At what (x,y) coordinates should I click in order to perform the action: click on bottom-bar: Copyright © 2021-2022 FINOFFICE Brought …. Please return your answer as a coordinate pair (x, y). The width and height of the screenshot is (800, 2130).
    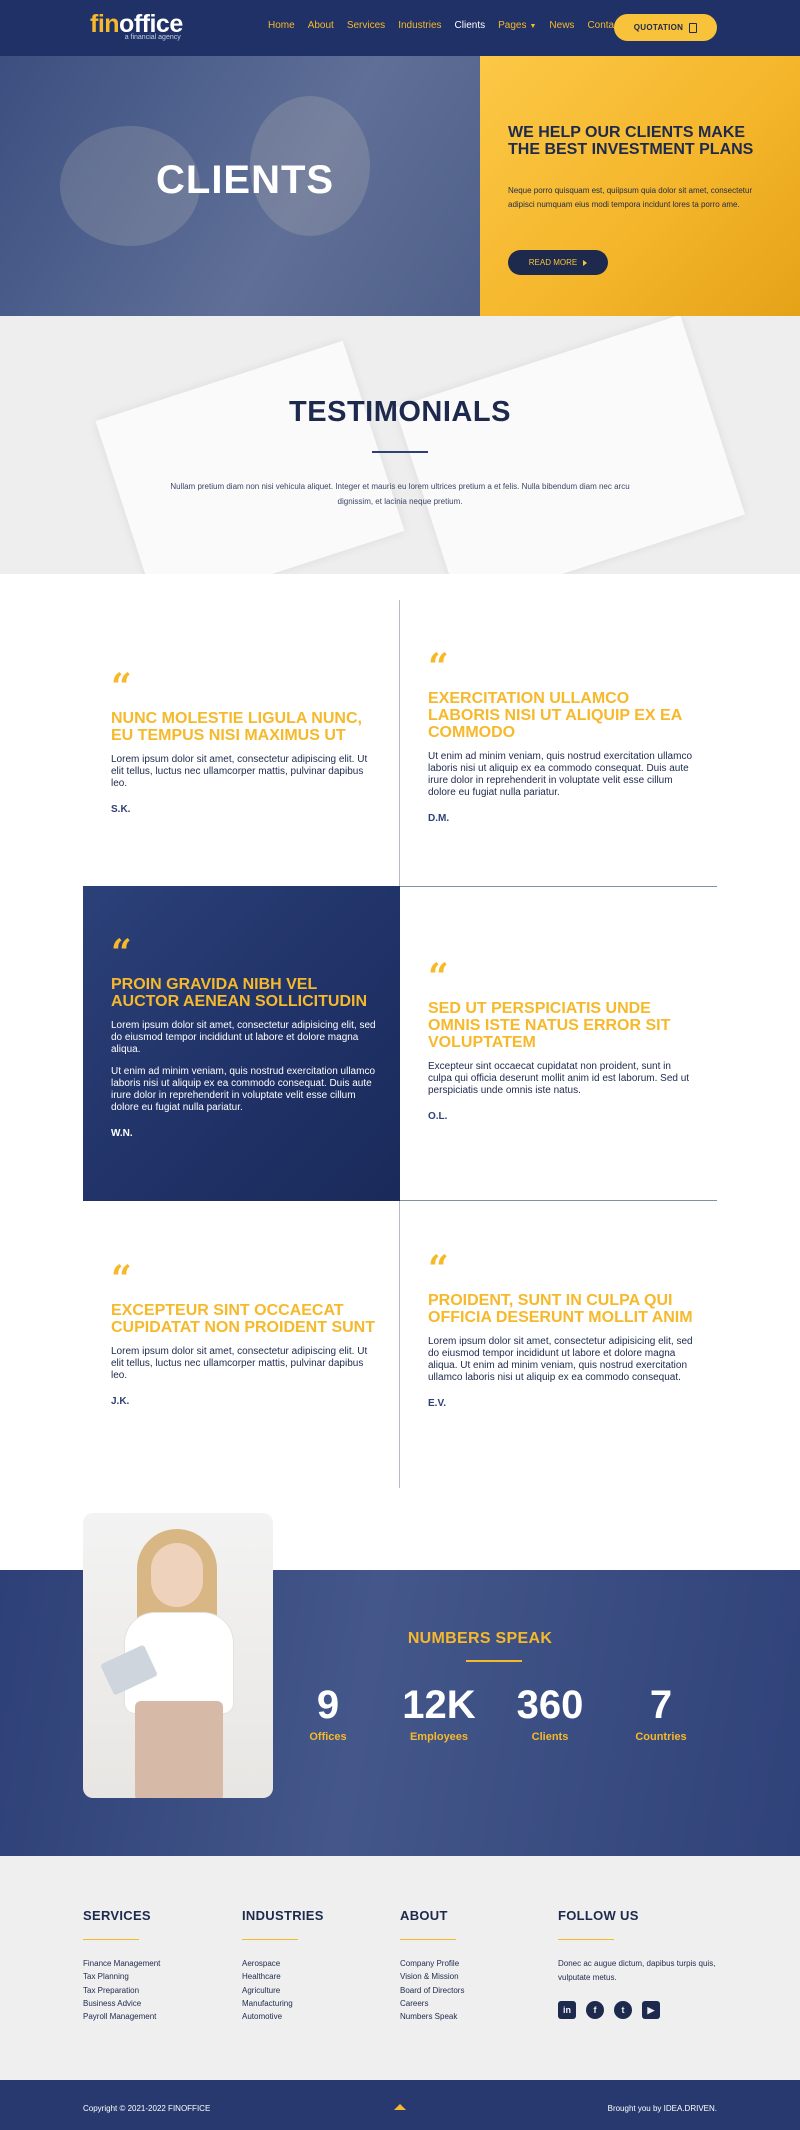
    Looking at the image, I should click on (400, 2105).